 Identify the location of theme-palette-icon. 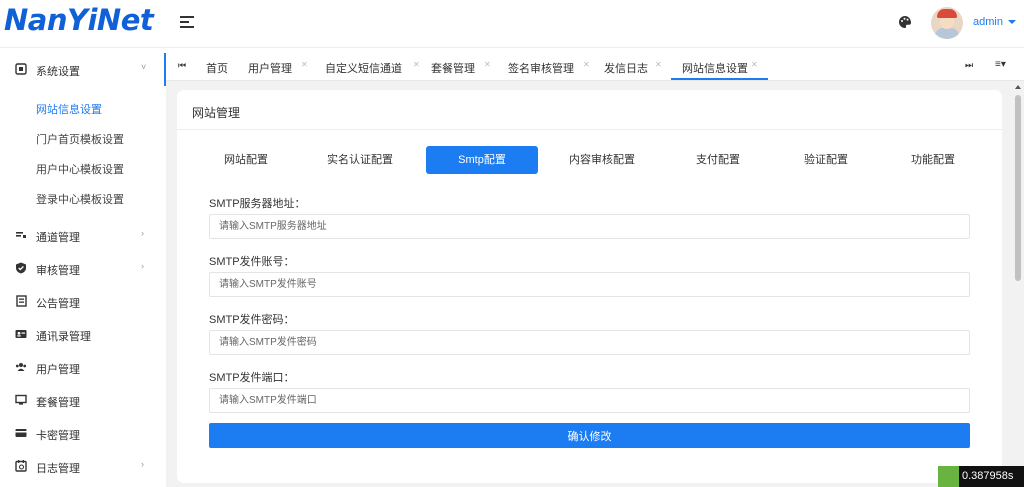
(905, 22).